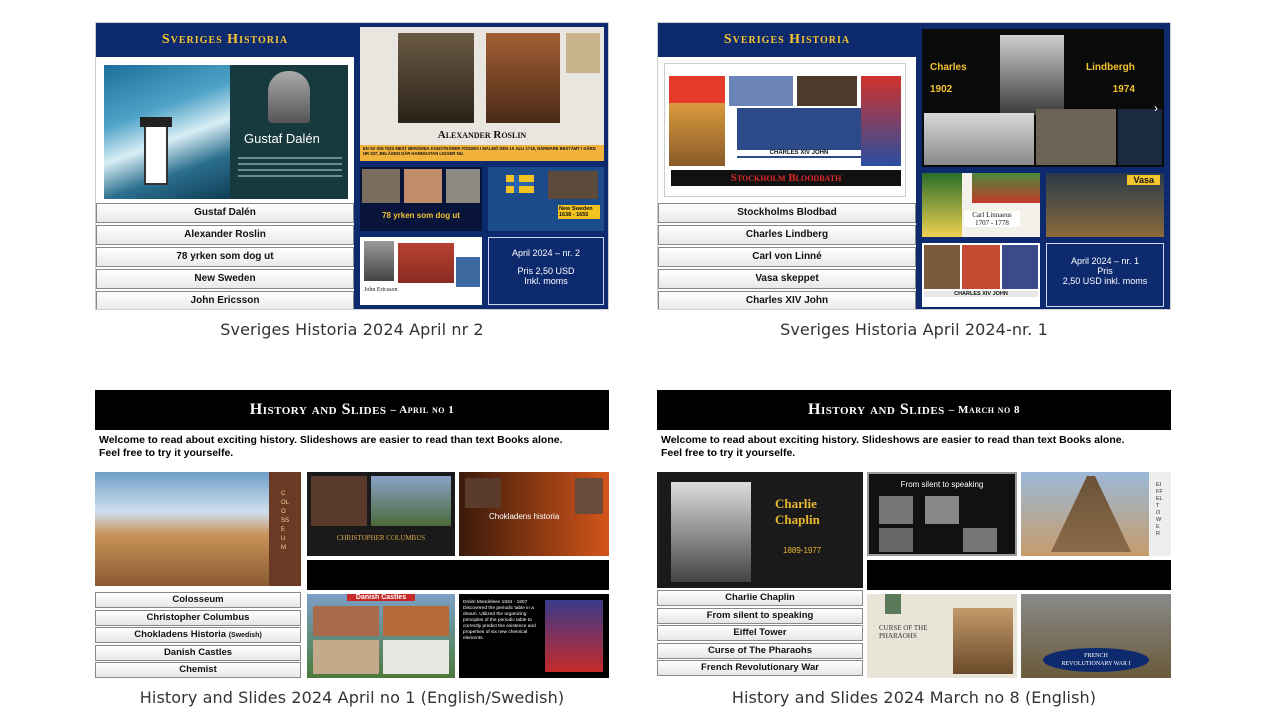  What do you see at coordinates (1143, 180) in the screenshot?
I see `vasa-label: Vasa` at bounding box center [1143, 180].